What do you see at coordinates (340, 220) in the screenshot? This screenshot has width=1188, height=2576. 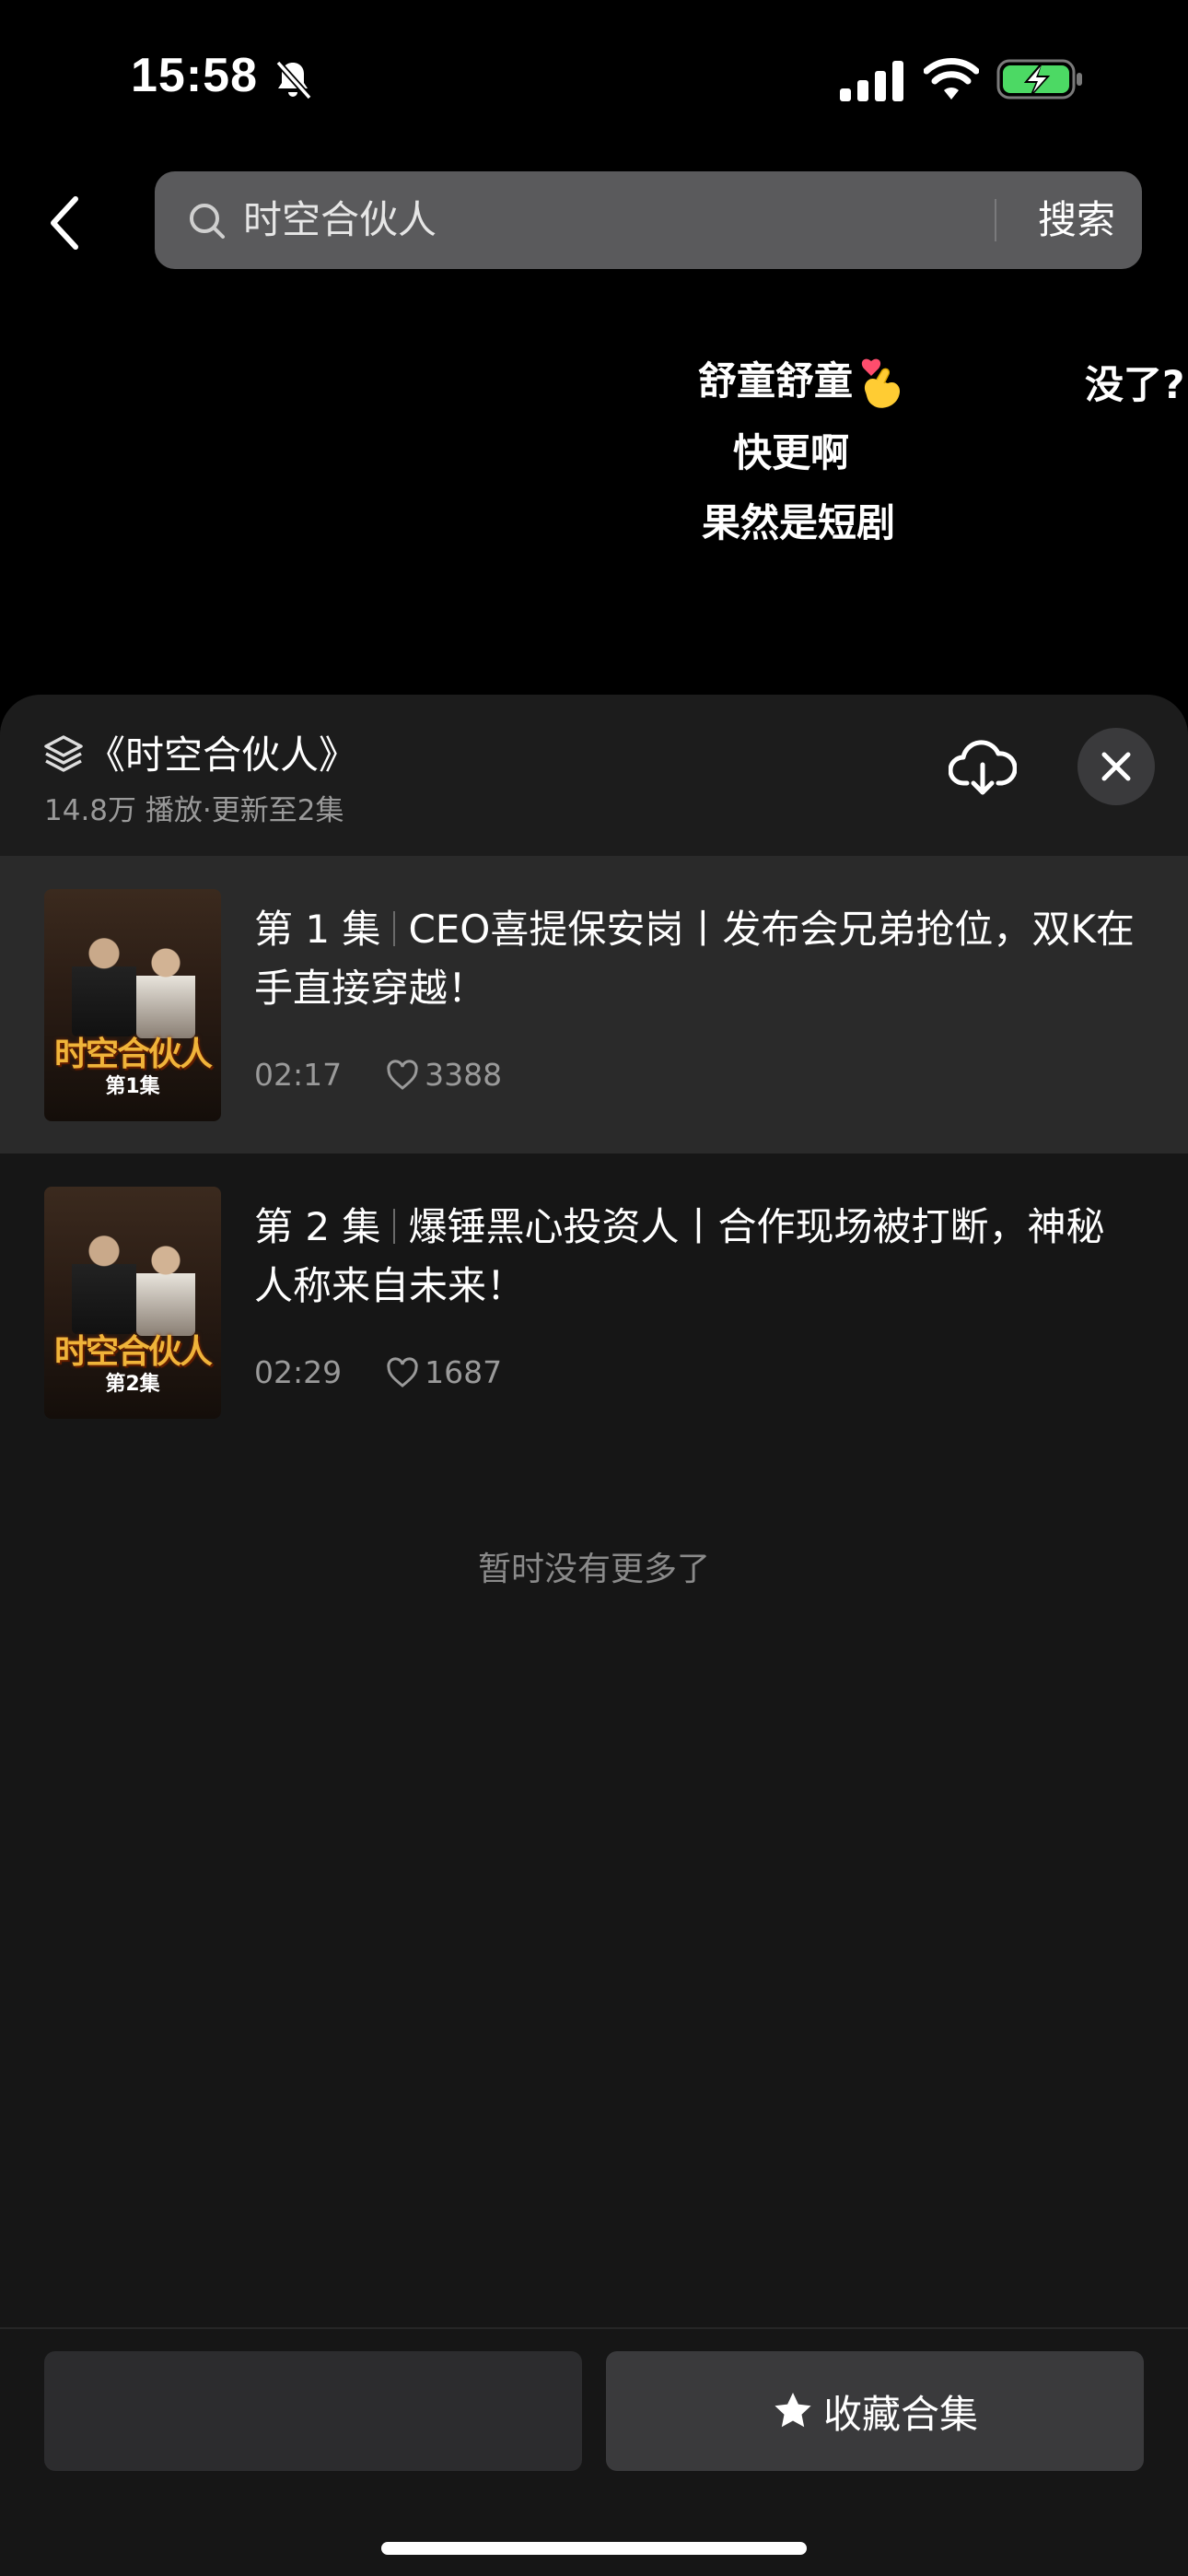 I see `search-input: 时空合伙人` at bounding box center [340, 220].